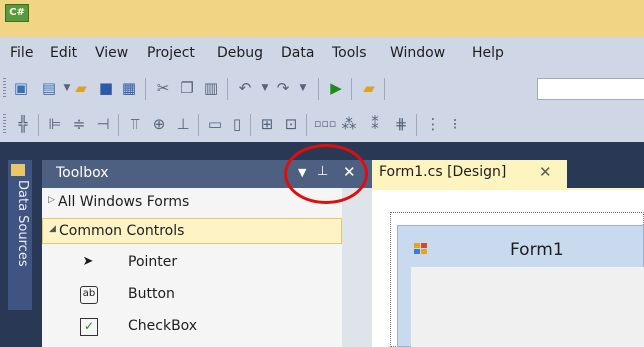 The width and height of the screenshot is (644, 347). What do you see at coordinates (375, 124) in the screenshot?
I see `decrease-horizontal-spacing-icon: ⁑` at bounding box center [375, 124].